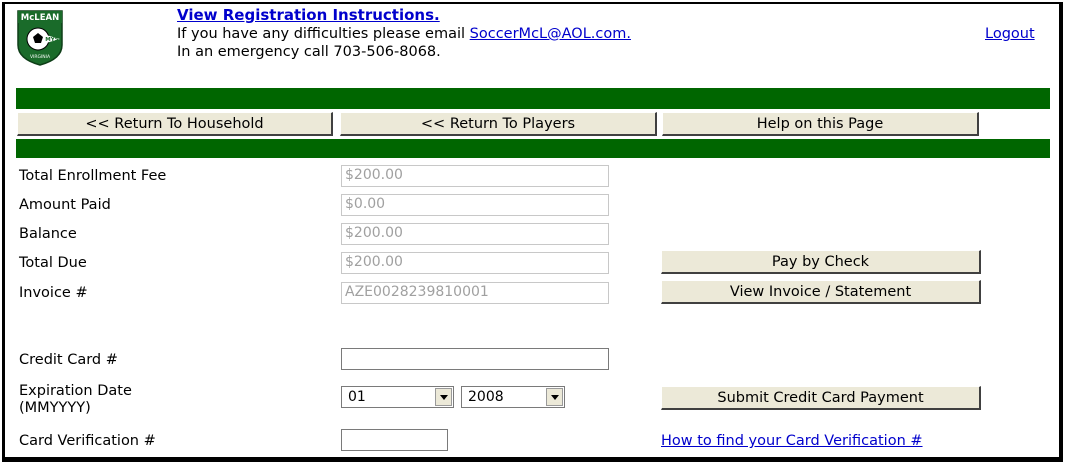  I want to click on total-enrollment-field: $200.00, so click(475, 176).